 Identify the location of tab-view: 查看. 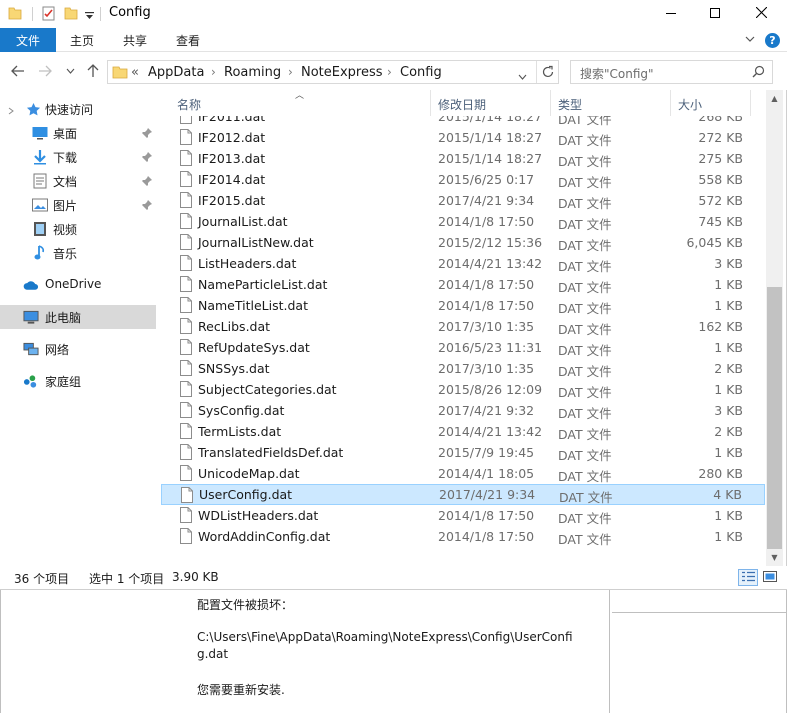
(188, 40).